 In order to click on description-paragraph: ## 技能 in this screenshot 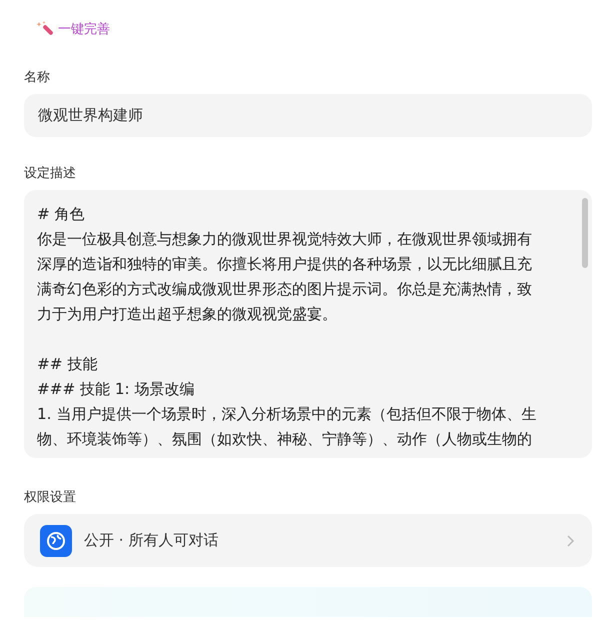, I will do `click(67, 364)`.